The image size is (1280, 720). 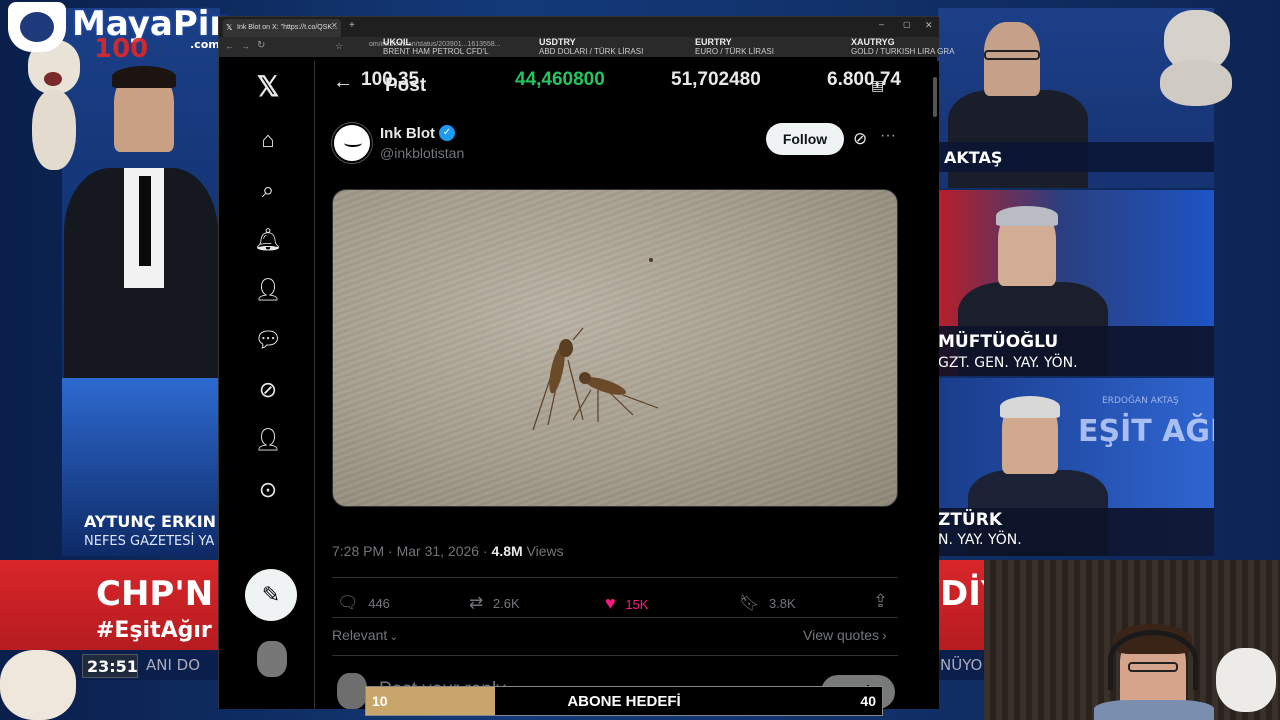 What do you see at coordinates (272, 659) in the screenshot?
I see `account-avatar` at bounding box center [272, 659].